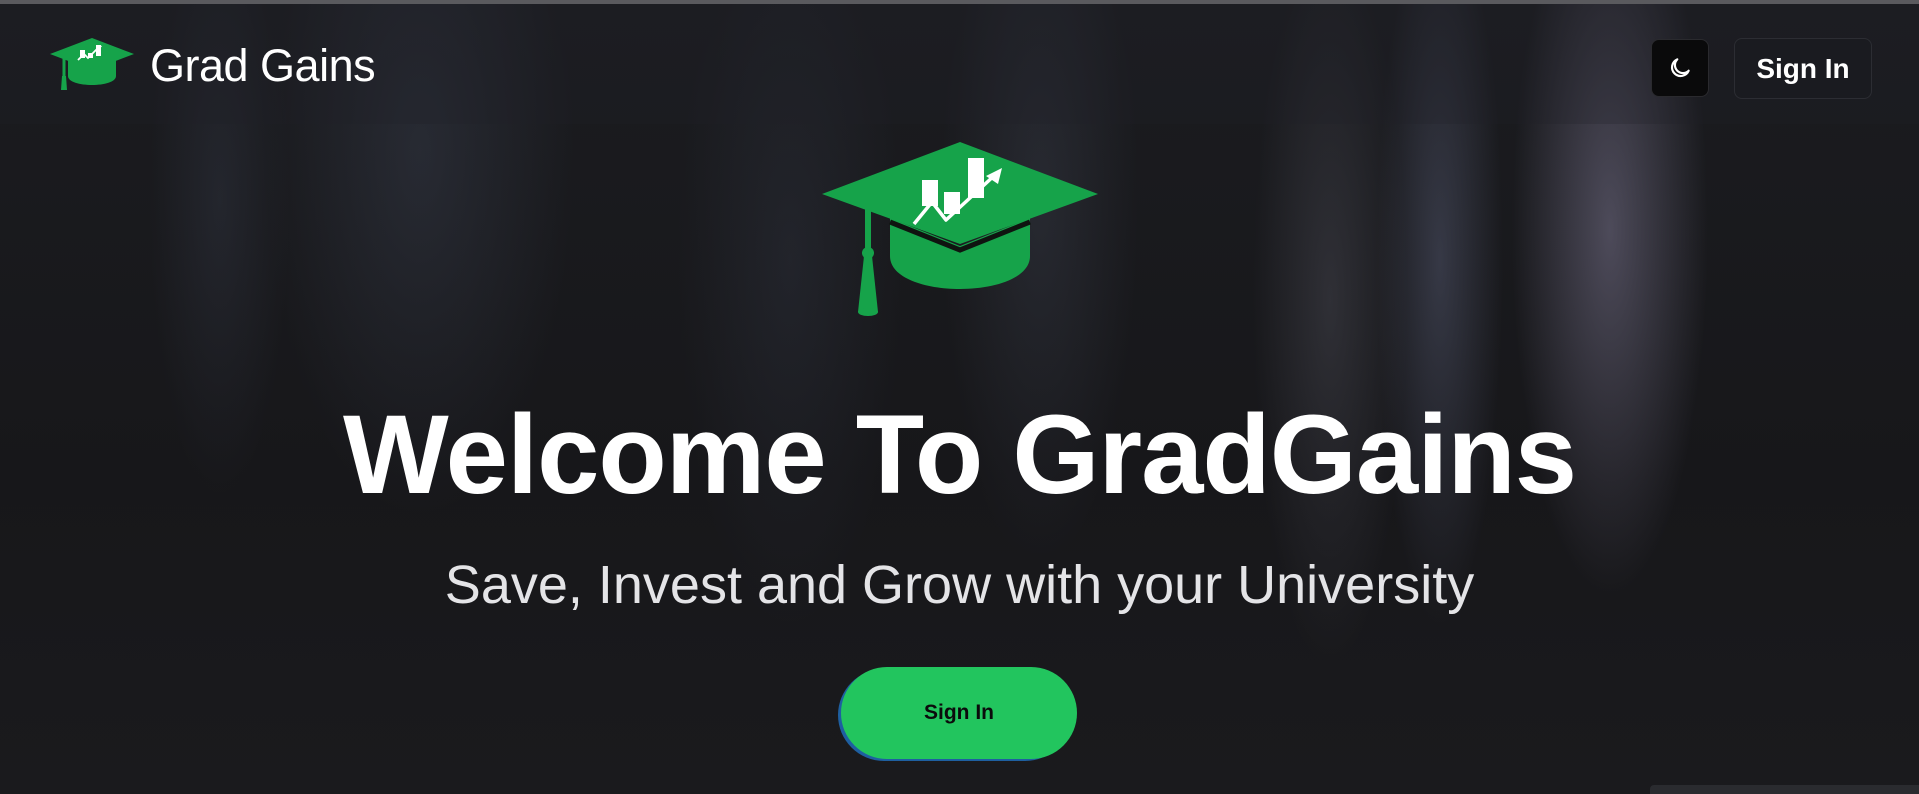 The height and width of the screenshot is (794, 1919). I want to click on hero-title: Welcome To GradGains, so click(959, 454).